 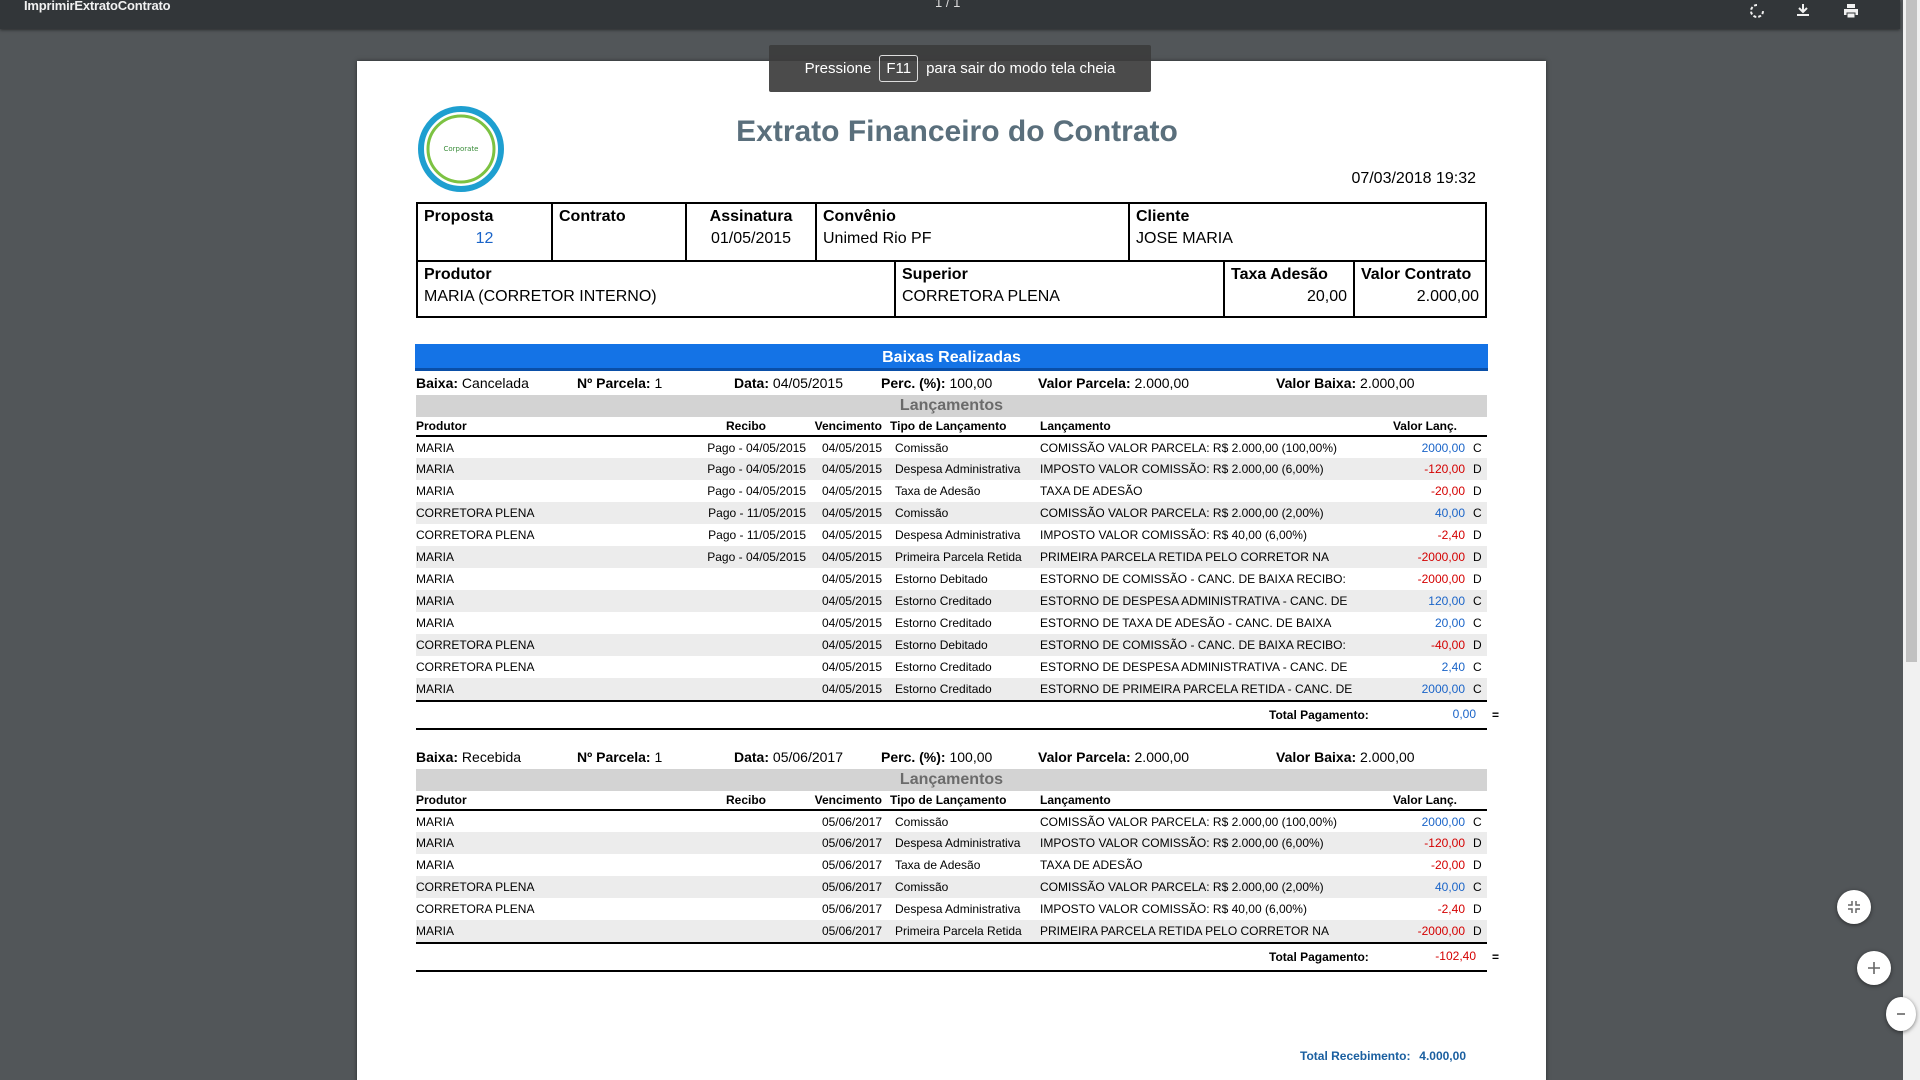 I want to click on company-logo: Corporate, so click(x=461, y=149).